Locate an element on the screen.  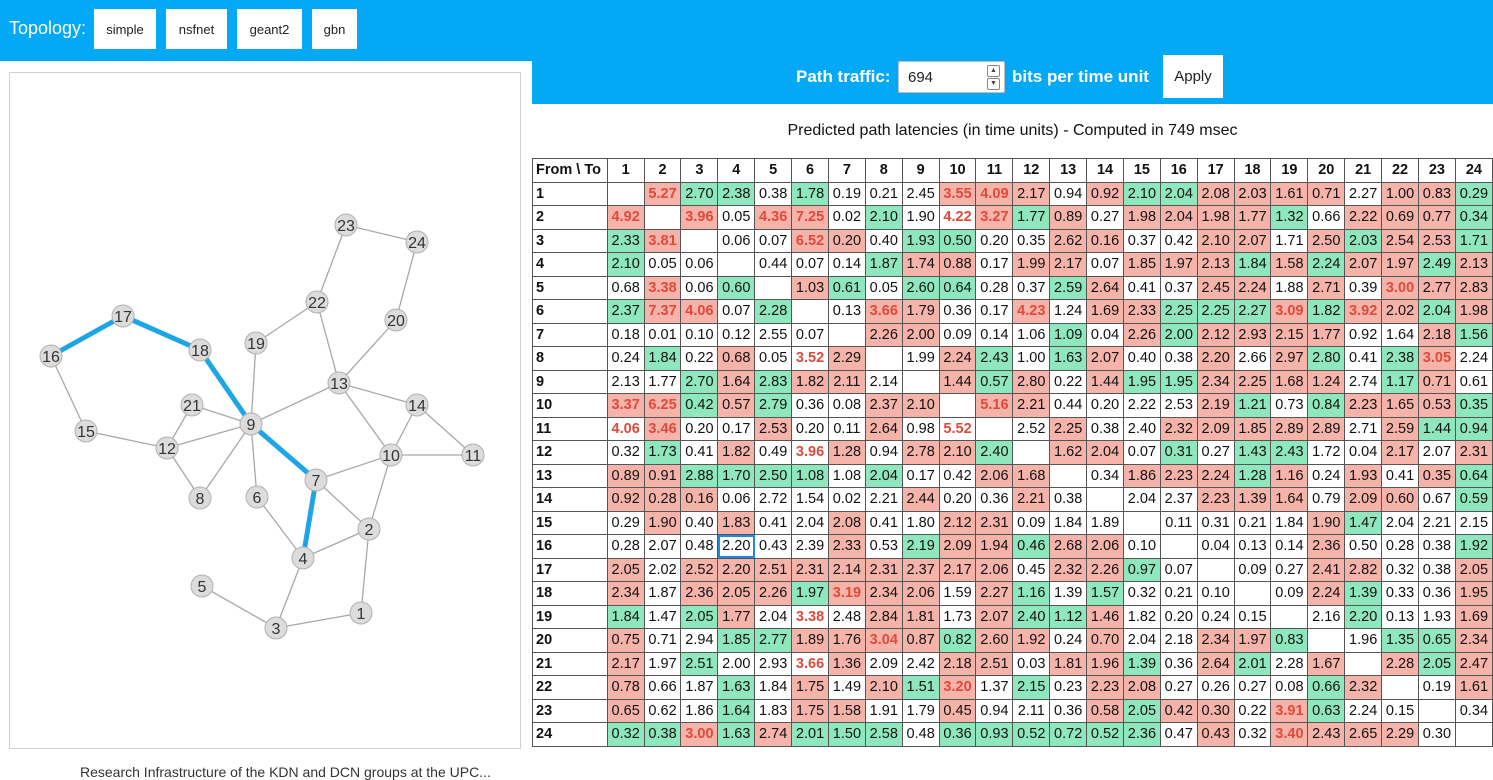
latency-cell: 3.09 is located at coordinates (1289, 311).